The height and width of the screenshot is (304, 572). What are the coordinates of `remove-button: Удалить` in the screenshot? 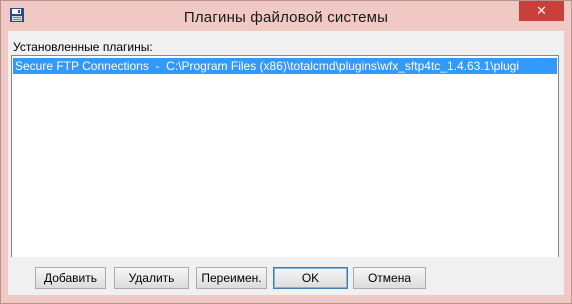 It's located at (151, 278).